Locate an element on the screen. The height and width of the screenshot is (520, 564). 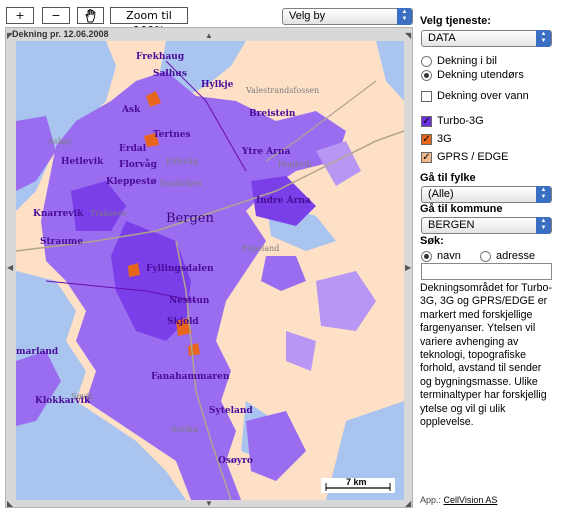
place-label: Salhus is located at coordinates (170, 74).